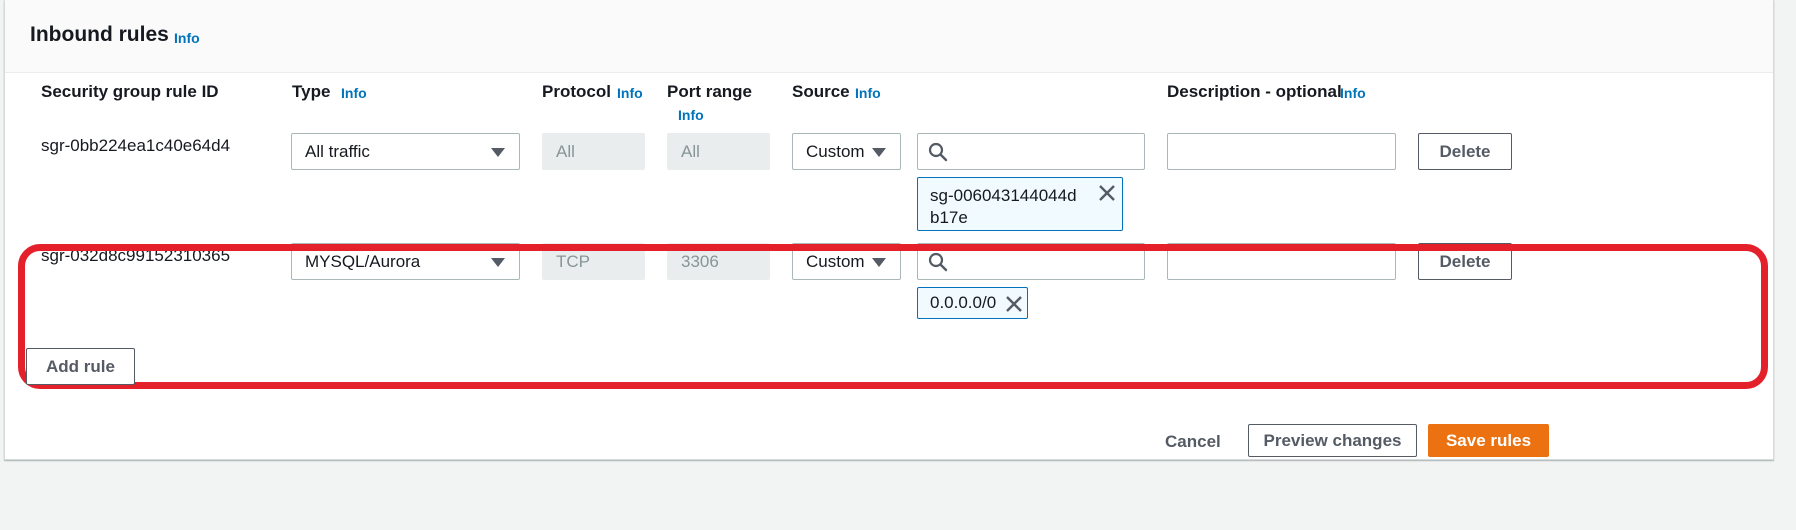 The image size is (1796, 530). What do you see at coordinates (405, 151) in the screenshot?
I see `type-select: All traffic` at bounding box center [405, 151].